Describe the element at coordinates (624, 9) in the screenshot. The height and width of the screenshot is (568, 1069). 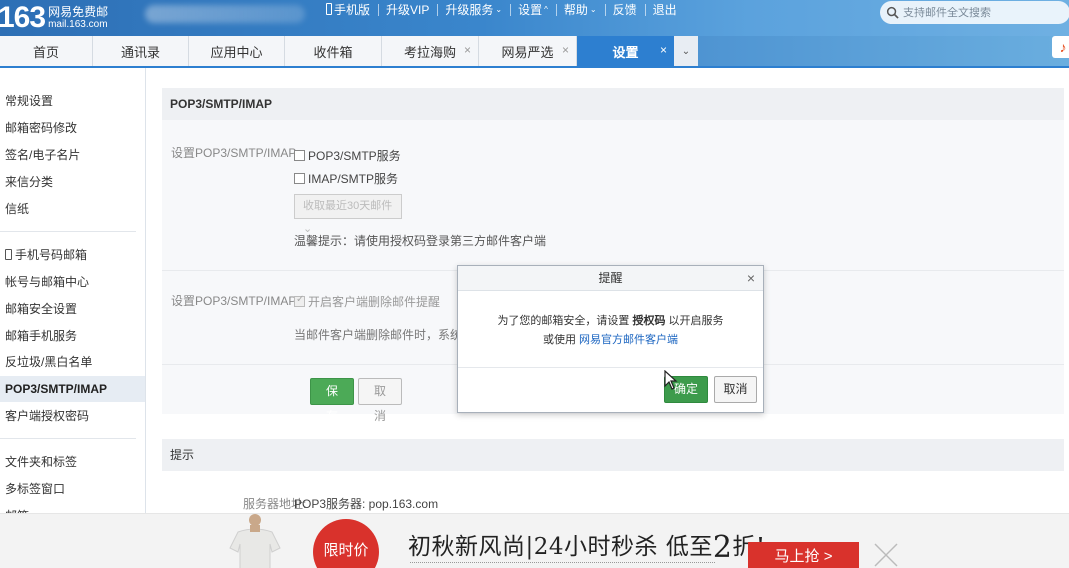
I see `link-feedback: 反馈` at that location.